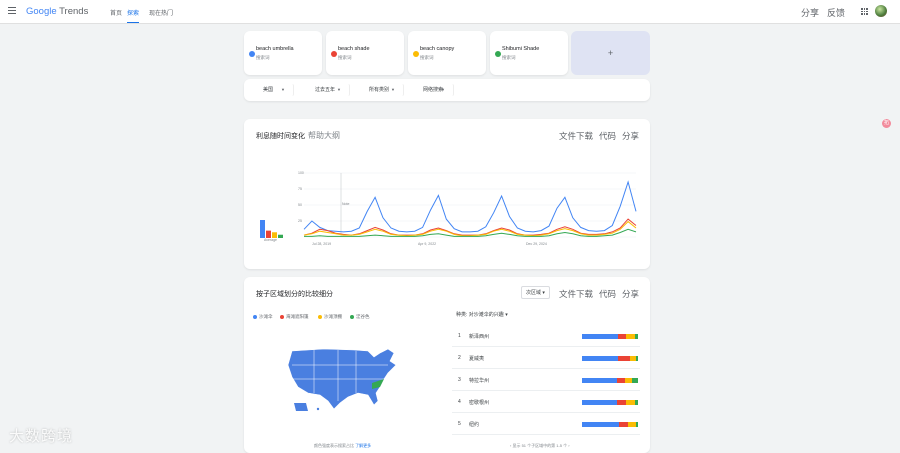 The width and height of the screenshot is (900, 453). I want to click on table-row: 5 纽约, so click(546, 424).